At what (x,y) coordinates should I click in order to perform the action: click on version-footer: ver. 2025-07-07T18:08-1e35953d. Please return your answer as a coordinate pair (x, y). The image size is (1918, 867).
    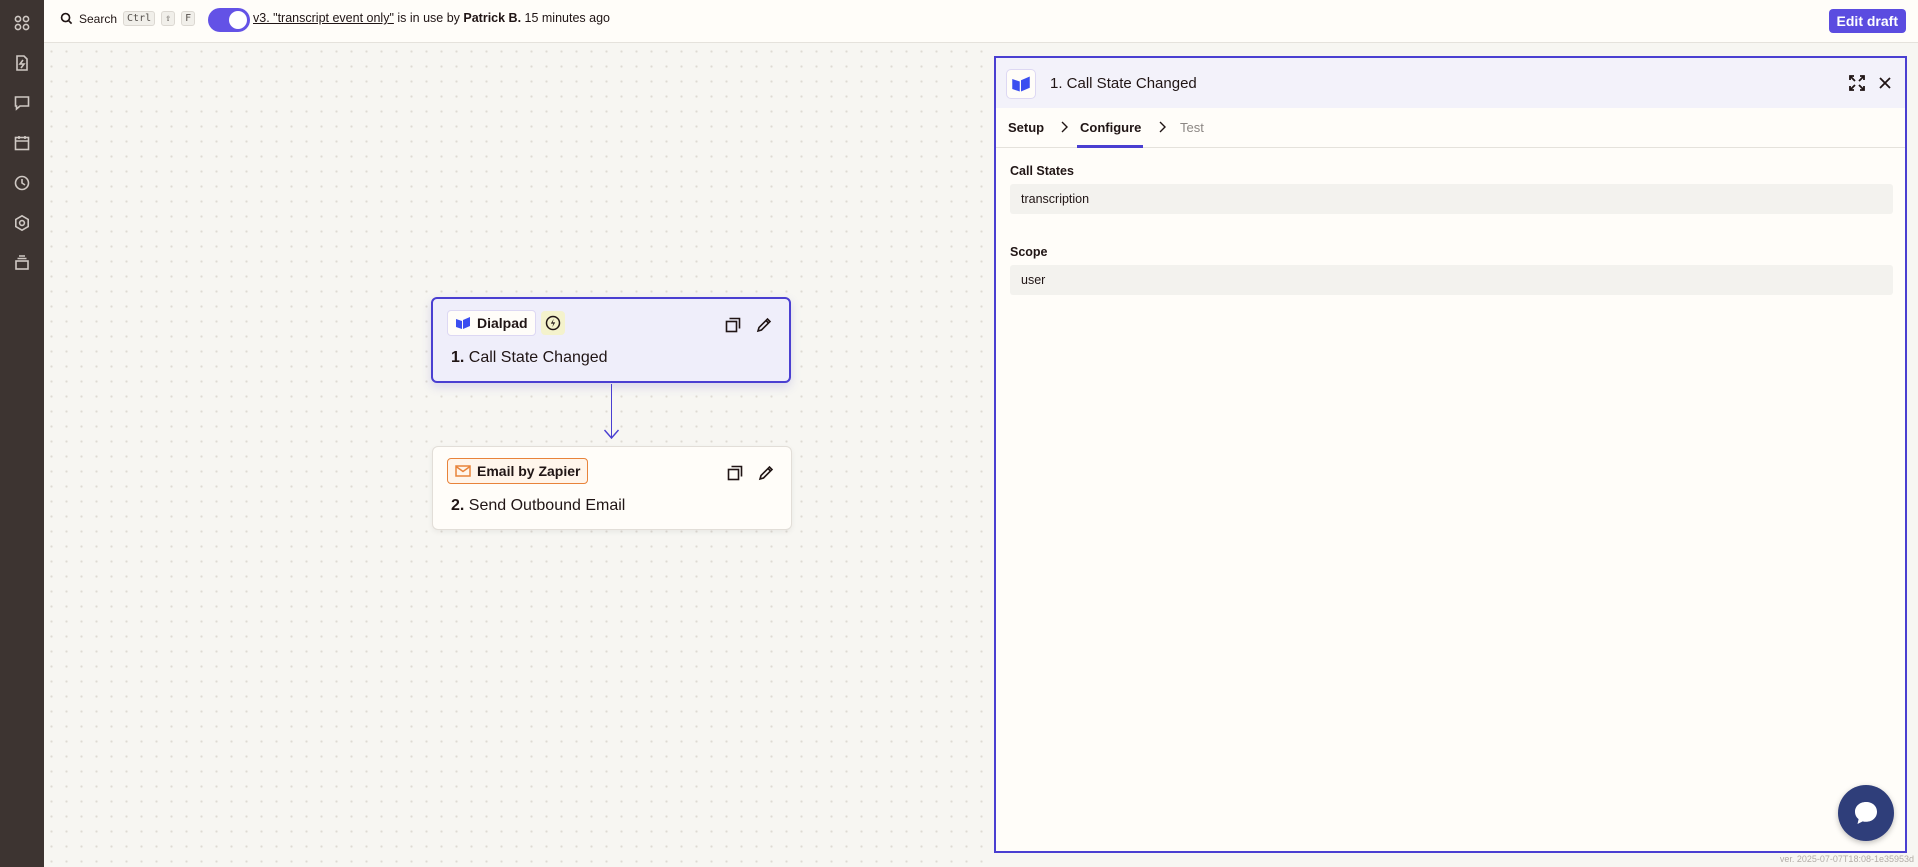
    Looking at the image, I should click on (1846, 859).